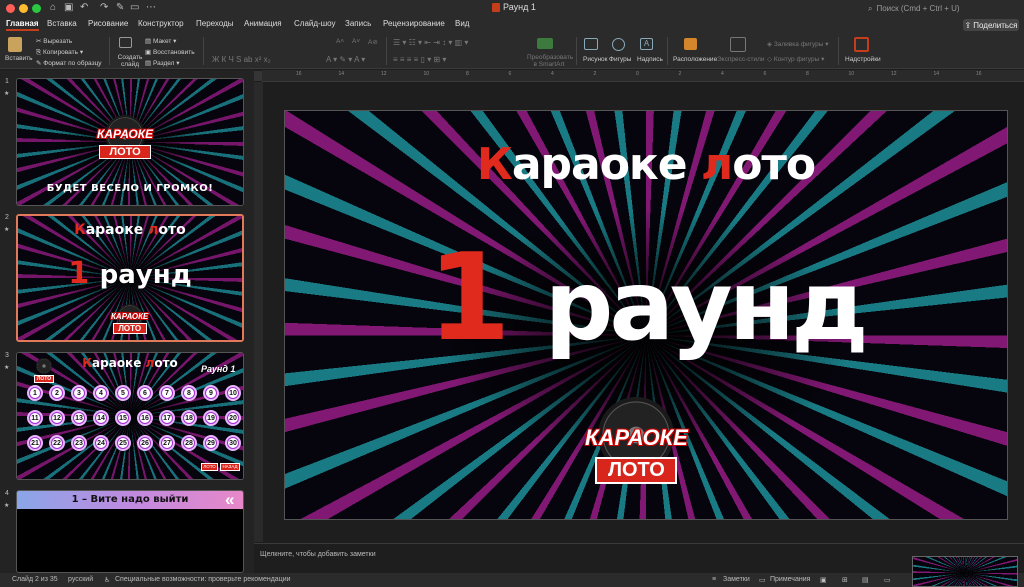 This screenshot has width=1024, height=587. What do you see at coordinates (233, 393) in the screenshot?
I see `number-ball: 10` at bounding box center [233, 393].